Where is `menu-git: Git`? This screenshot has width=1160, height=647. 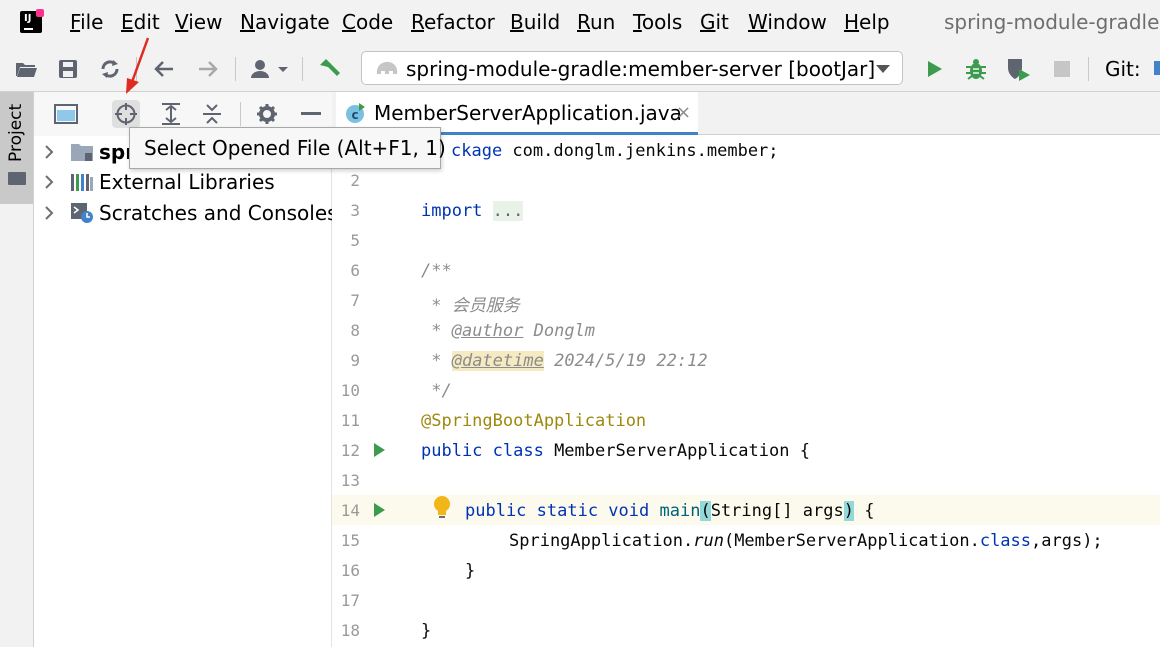 menu-git: Git is located at coordinates (714, 22).